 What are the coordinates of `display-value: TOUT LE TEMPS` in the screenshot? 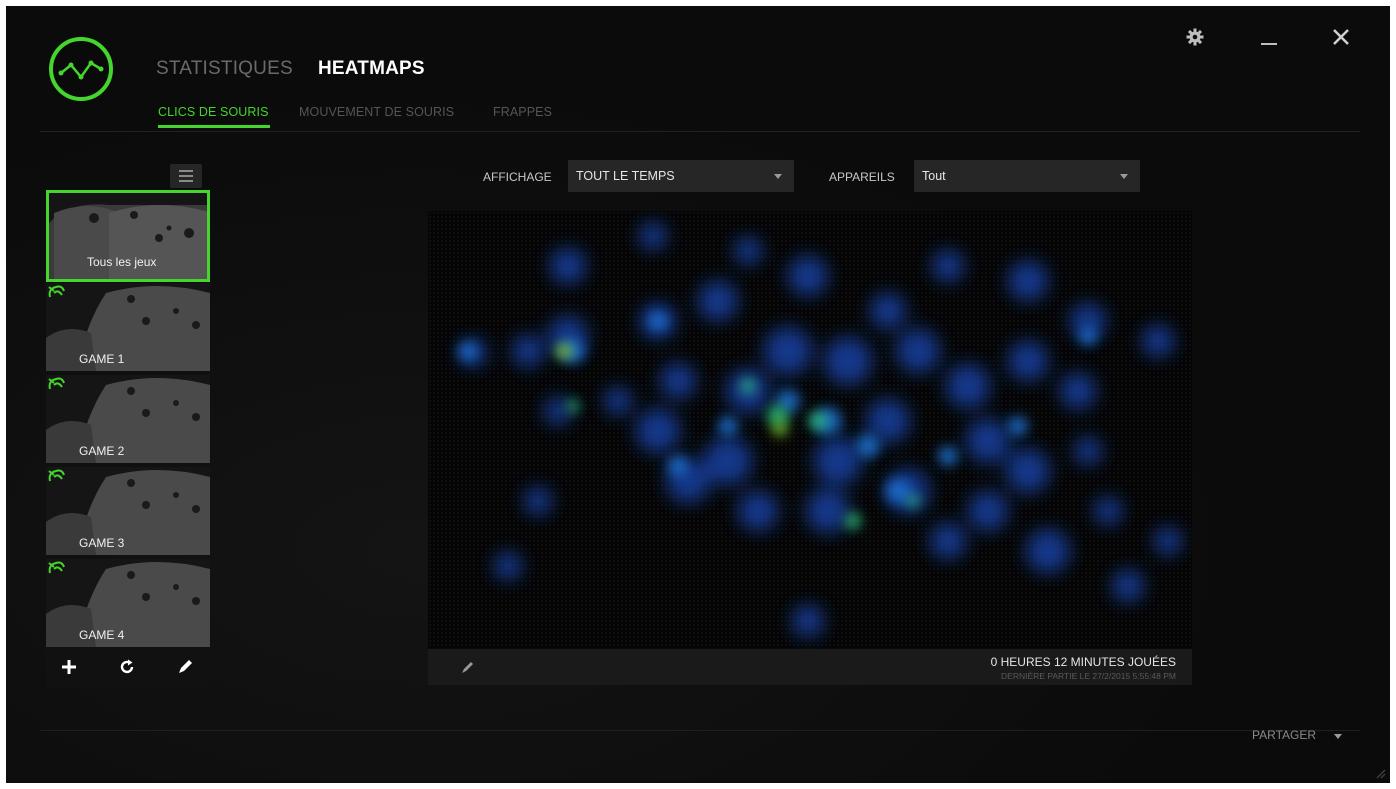 It's located at (625, 176).